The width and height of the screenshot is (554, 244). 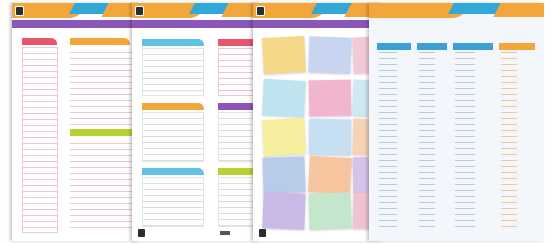 What do you see at coordinates (101, 184) in the screenshot?
I see `lined-area-right-bottom` at bounding box center [101, 184].